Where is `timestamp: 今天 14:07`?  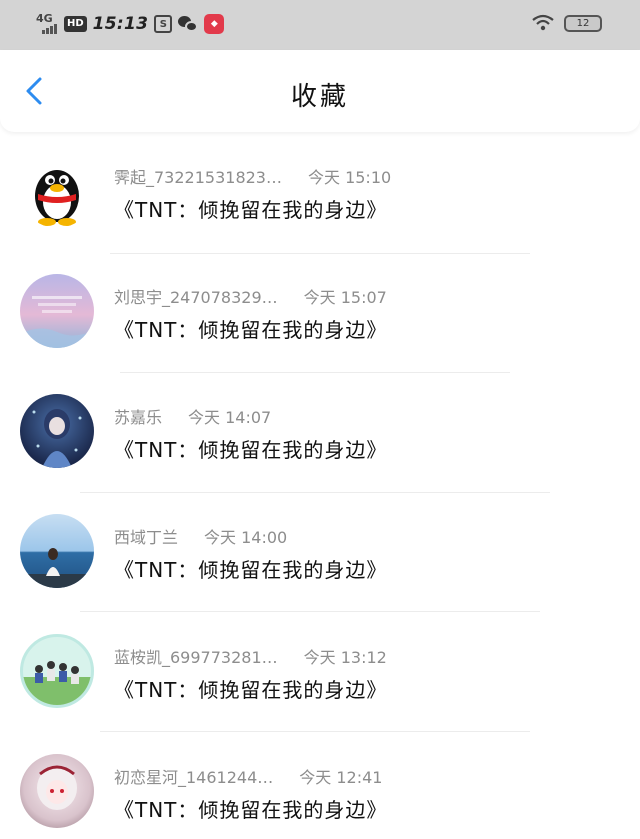 timestamp: 今天 14:07 is located at coordinates (230, 417).